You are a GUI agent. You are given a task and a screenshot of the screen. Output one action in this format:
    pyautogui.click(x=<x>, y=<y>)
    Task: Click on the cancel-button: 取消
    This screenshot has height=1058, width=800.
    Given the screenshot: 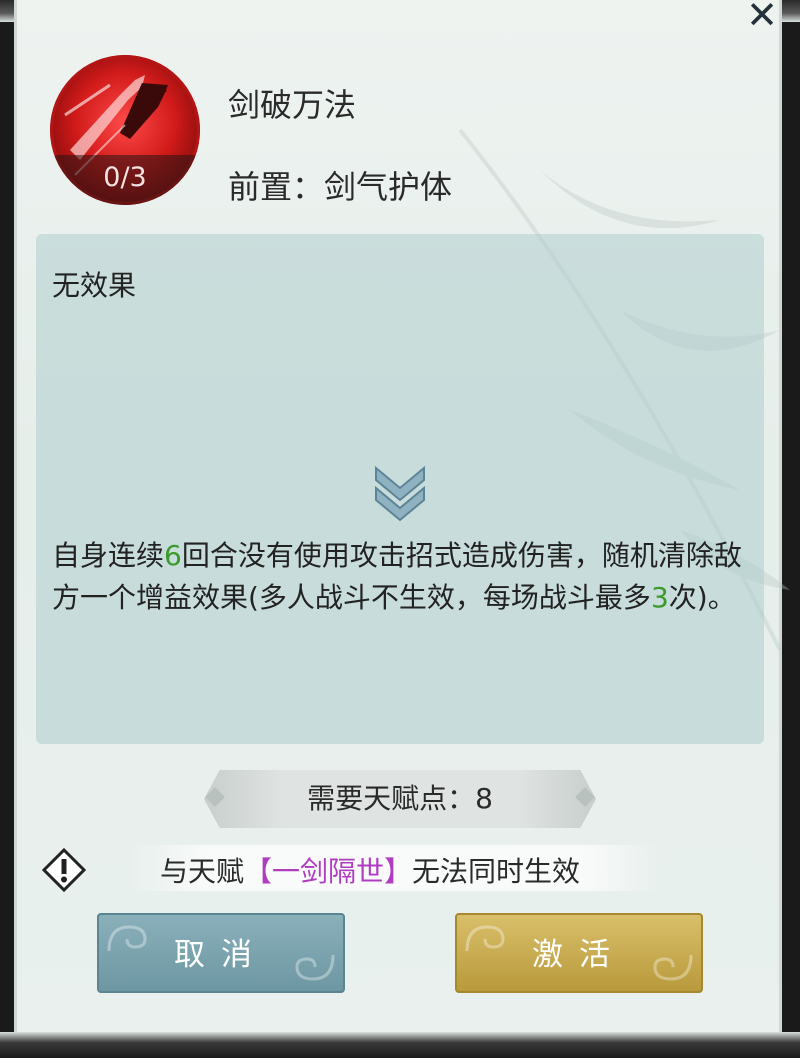 What is the action you would take?
    pyautogui.click(x=221, y=953)
    